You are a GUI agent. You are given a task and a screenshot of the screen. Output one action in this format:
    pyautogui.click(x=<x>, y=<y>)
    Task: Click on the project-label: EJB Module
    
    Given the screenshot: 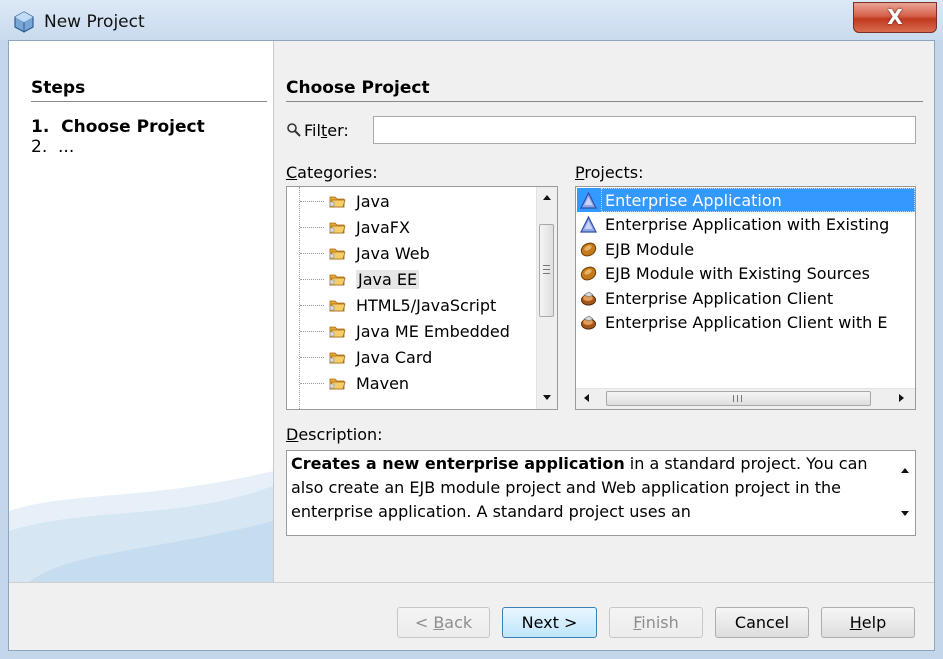 What is the action you would take?
    pyautogui.click(x=650, y=249)
    